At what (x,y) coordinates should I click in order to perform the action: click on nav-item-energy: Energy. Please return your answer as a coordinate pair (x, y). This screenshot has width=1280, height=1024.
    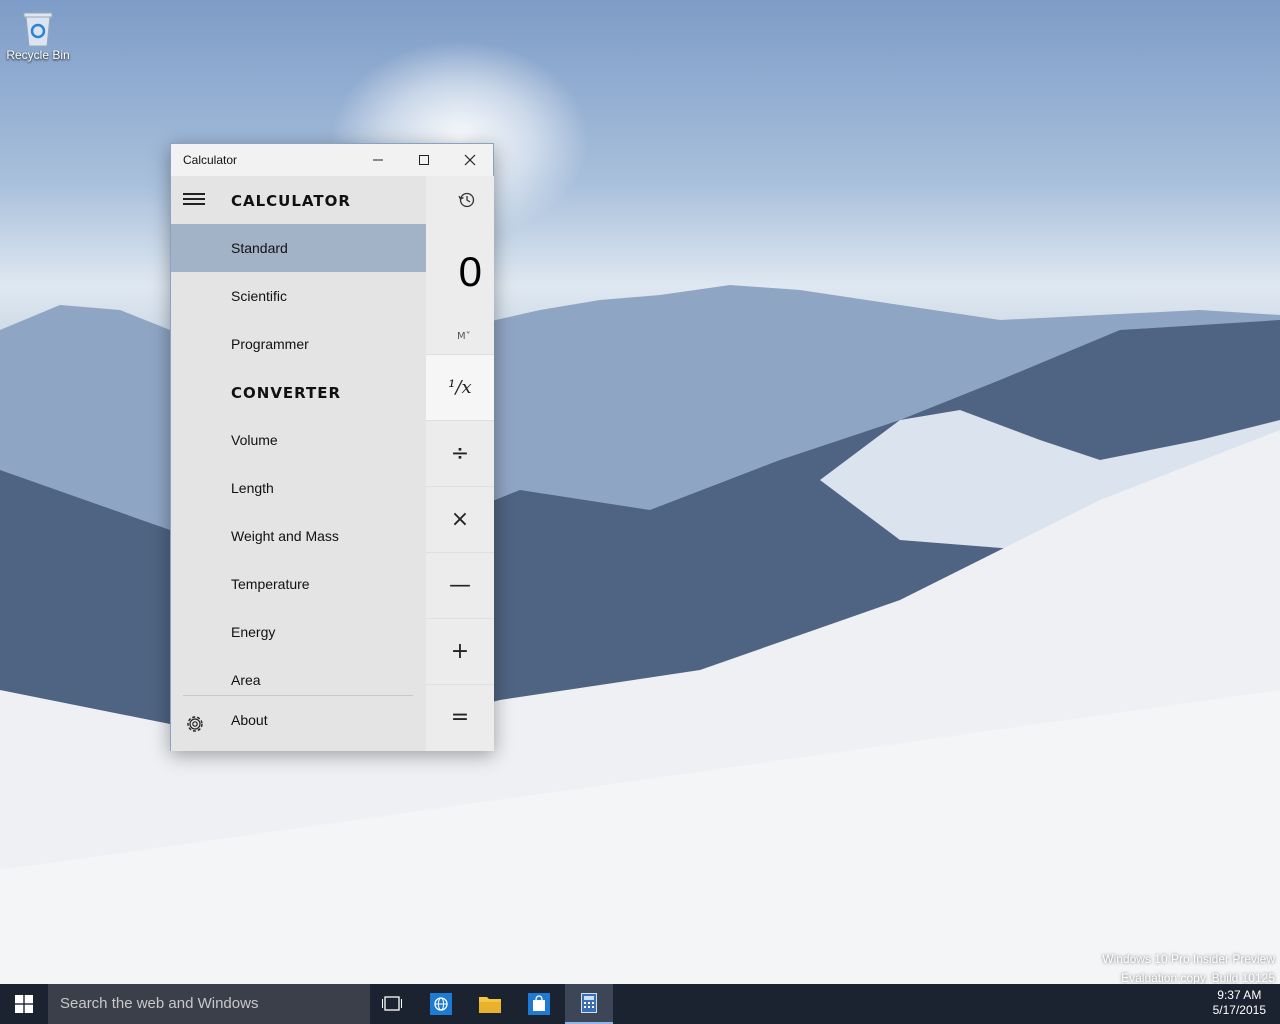
    Looking at the image, I should click on (298, 632).